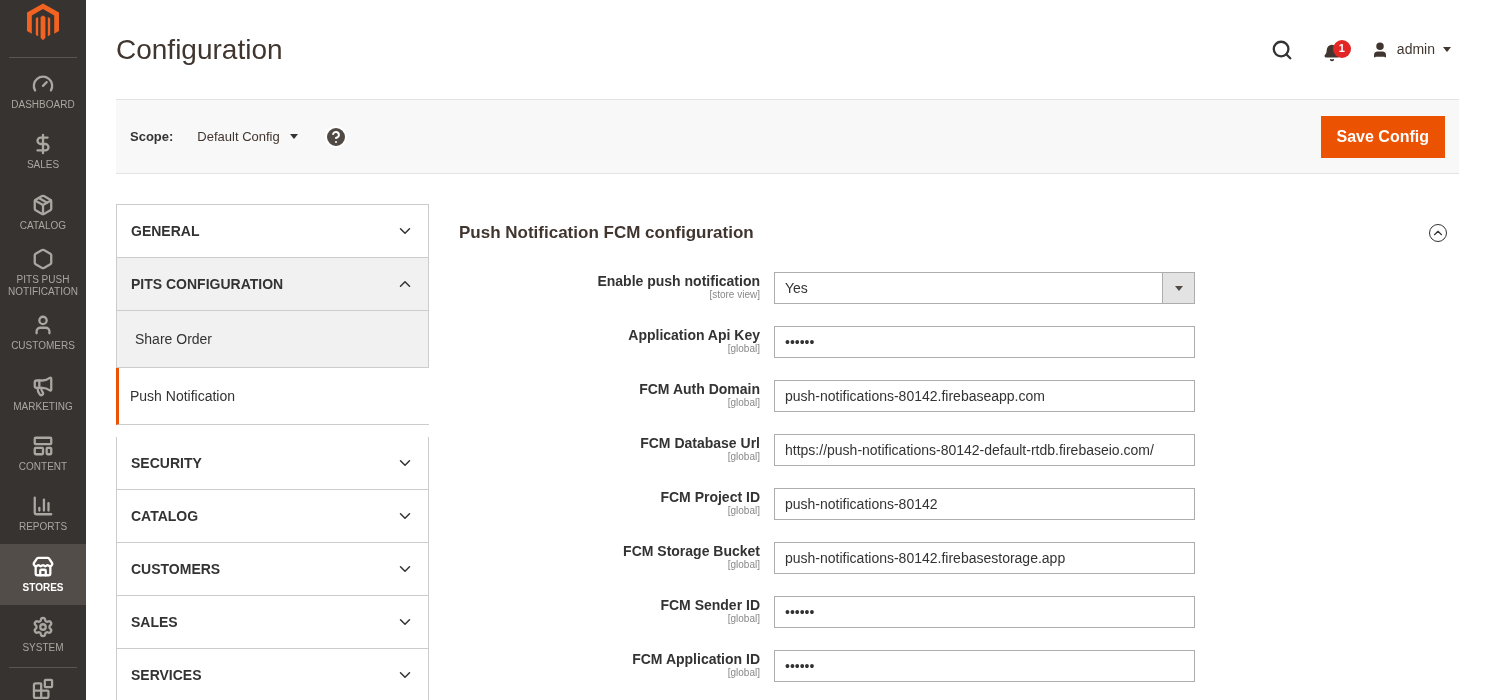 Image resolution: width=1485 pixels, height=700 pixels. I want to click on config-tab-group: PITS CONFIGURATION, so click(272, 284).